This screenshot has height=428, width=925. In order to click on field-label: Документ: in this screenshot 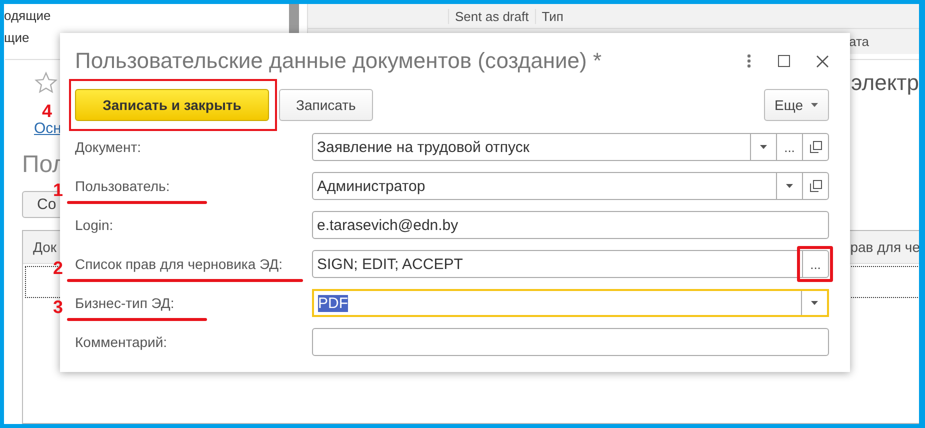, I will do `click(108, 147)`.